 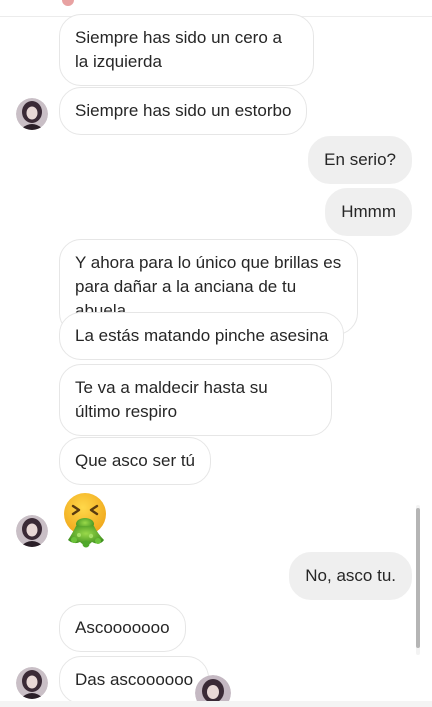 What do you see at coordinates (183, 111) in the screenshot?
I see `message-bubble-incoming: Siempre has sido un estorbo` at bounding box center [183, 111].